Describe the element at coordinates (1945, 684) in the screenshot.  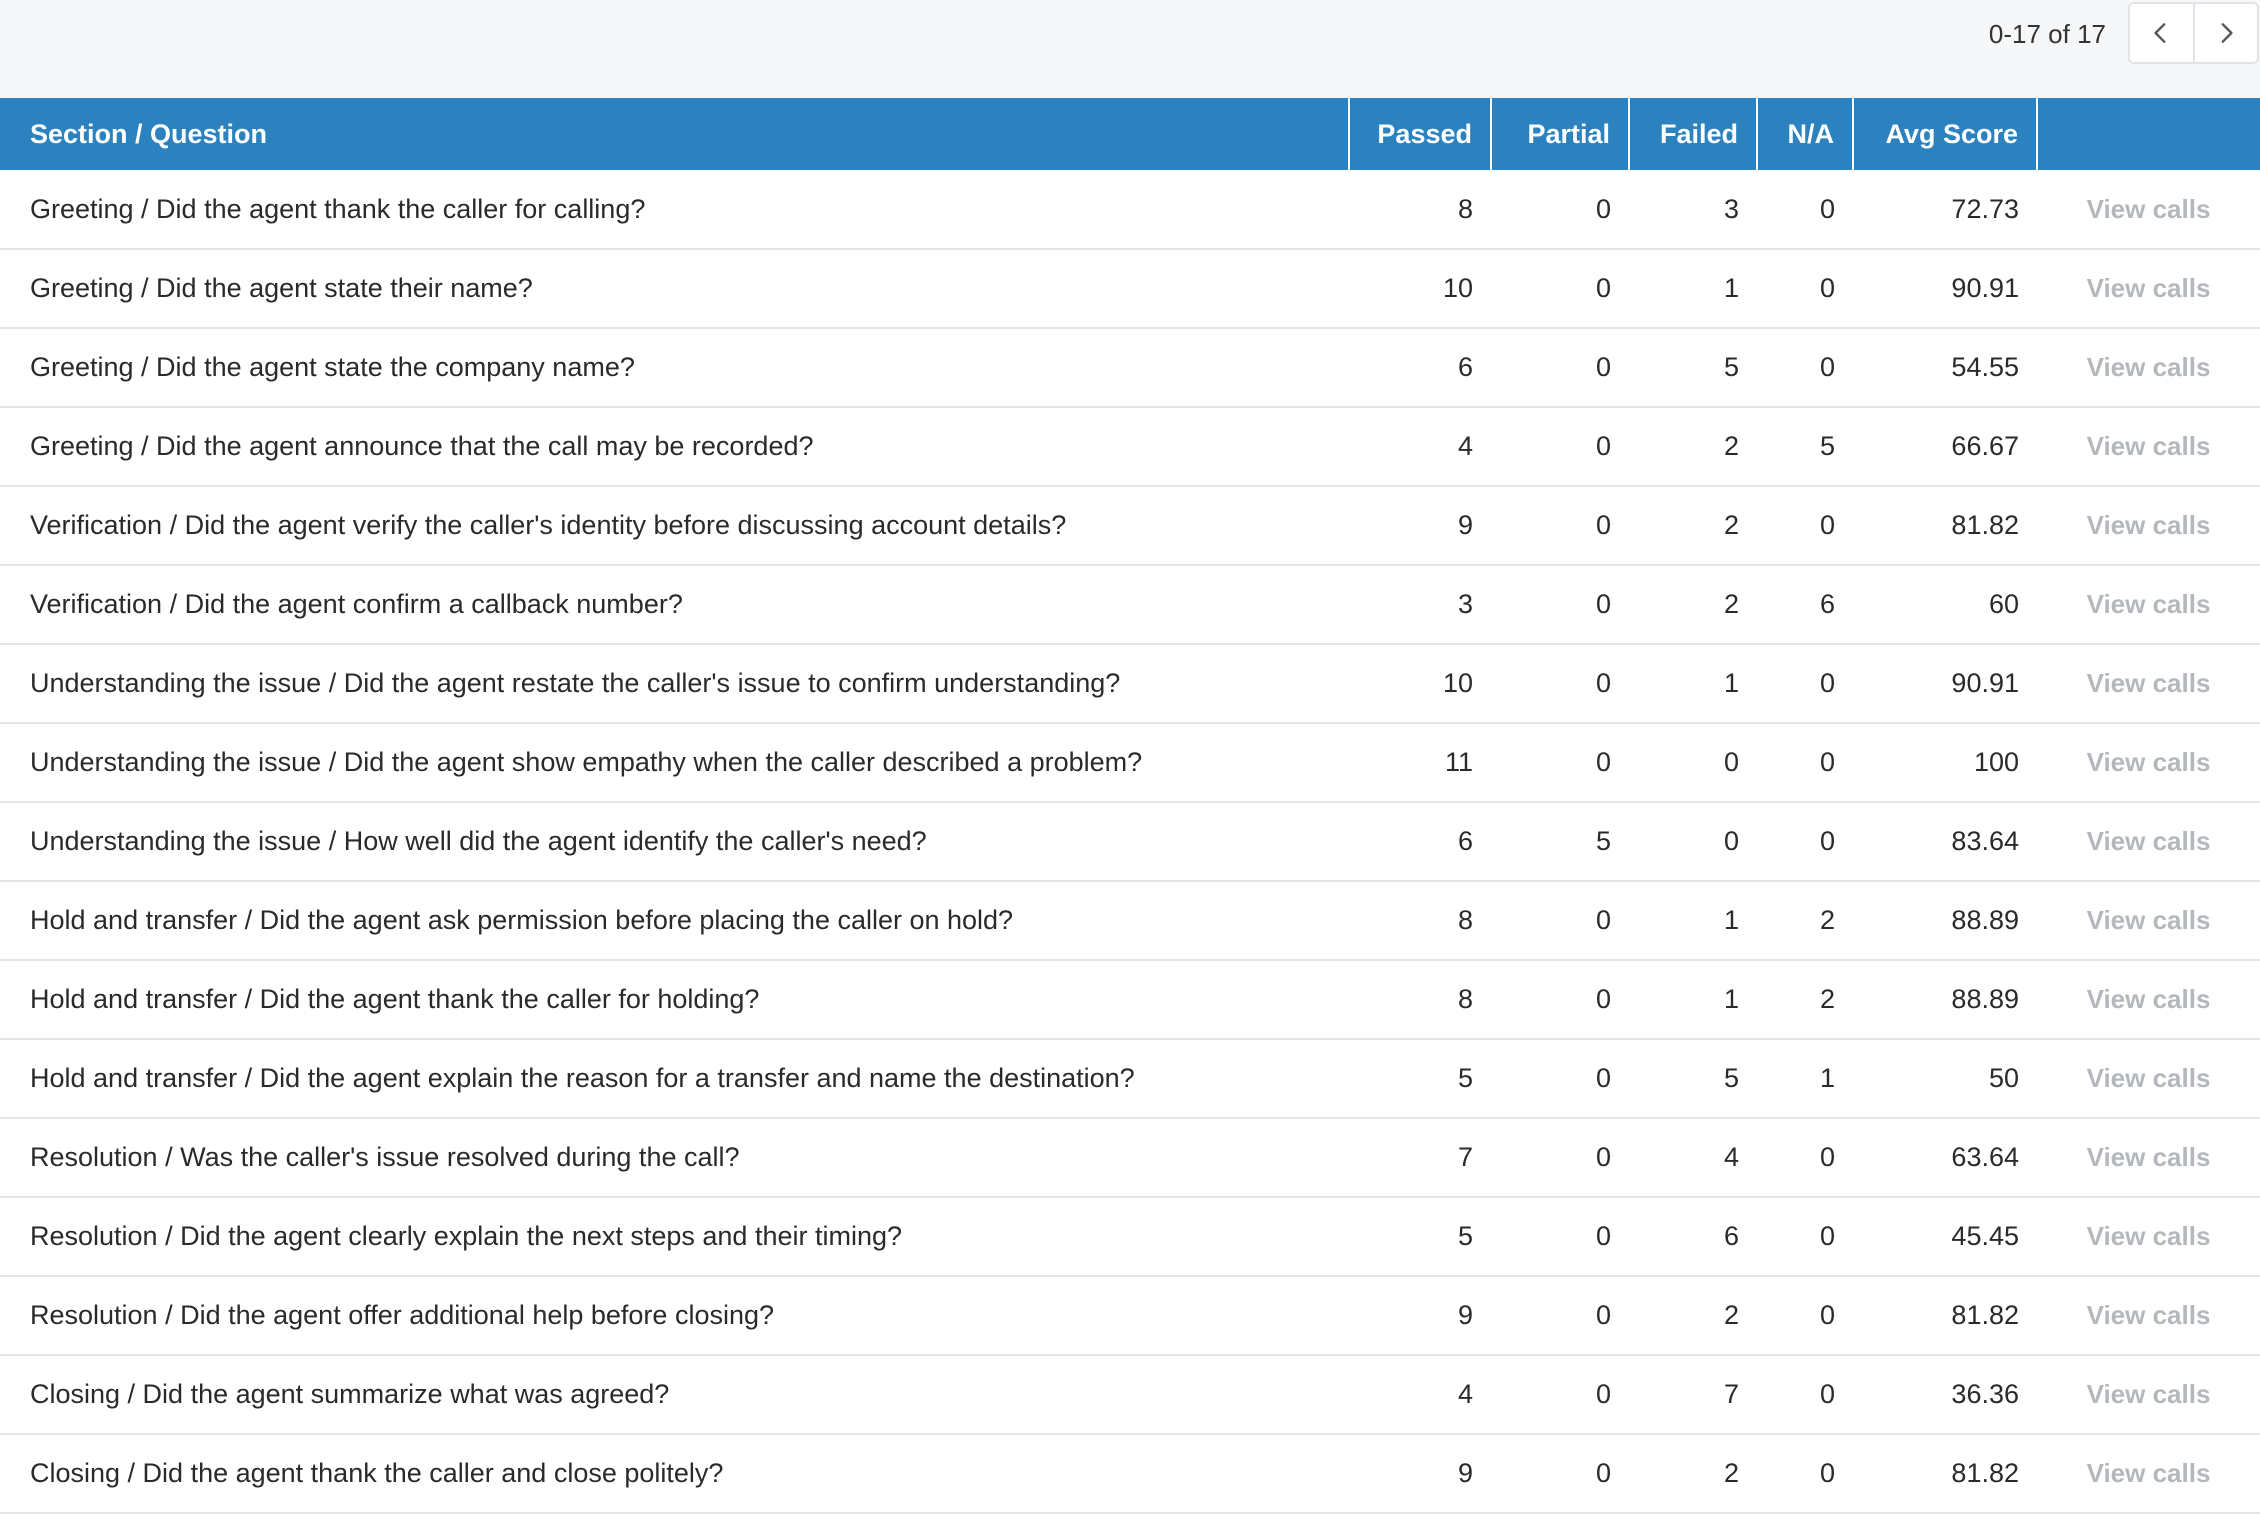
I see `avg-score-cell: 90.91` at that location.